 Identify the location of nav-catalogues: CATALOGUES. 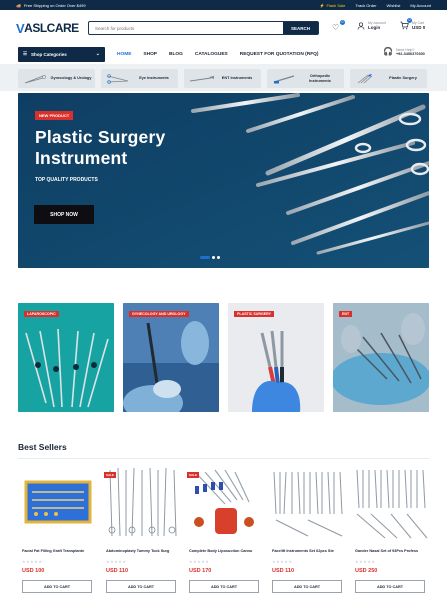
(211, 54).